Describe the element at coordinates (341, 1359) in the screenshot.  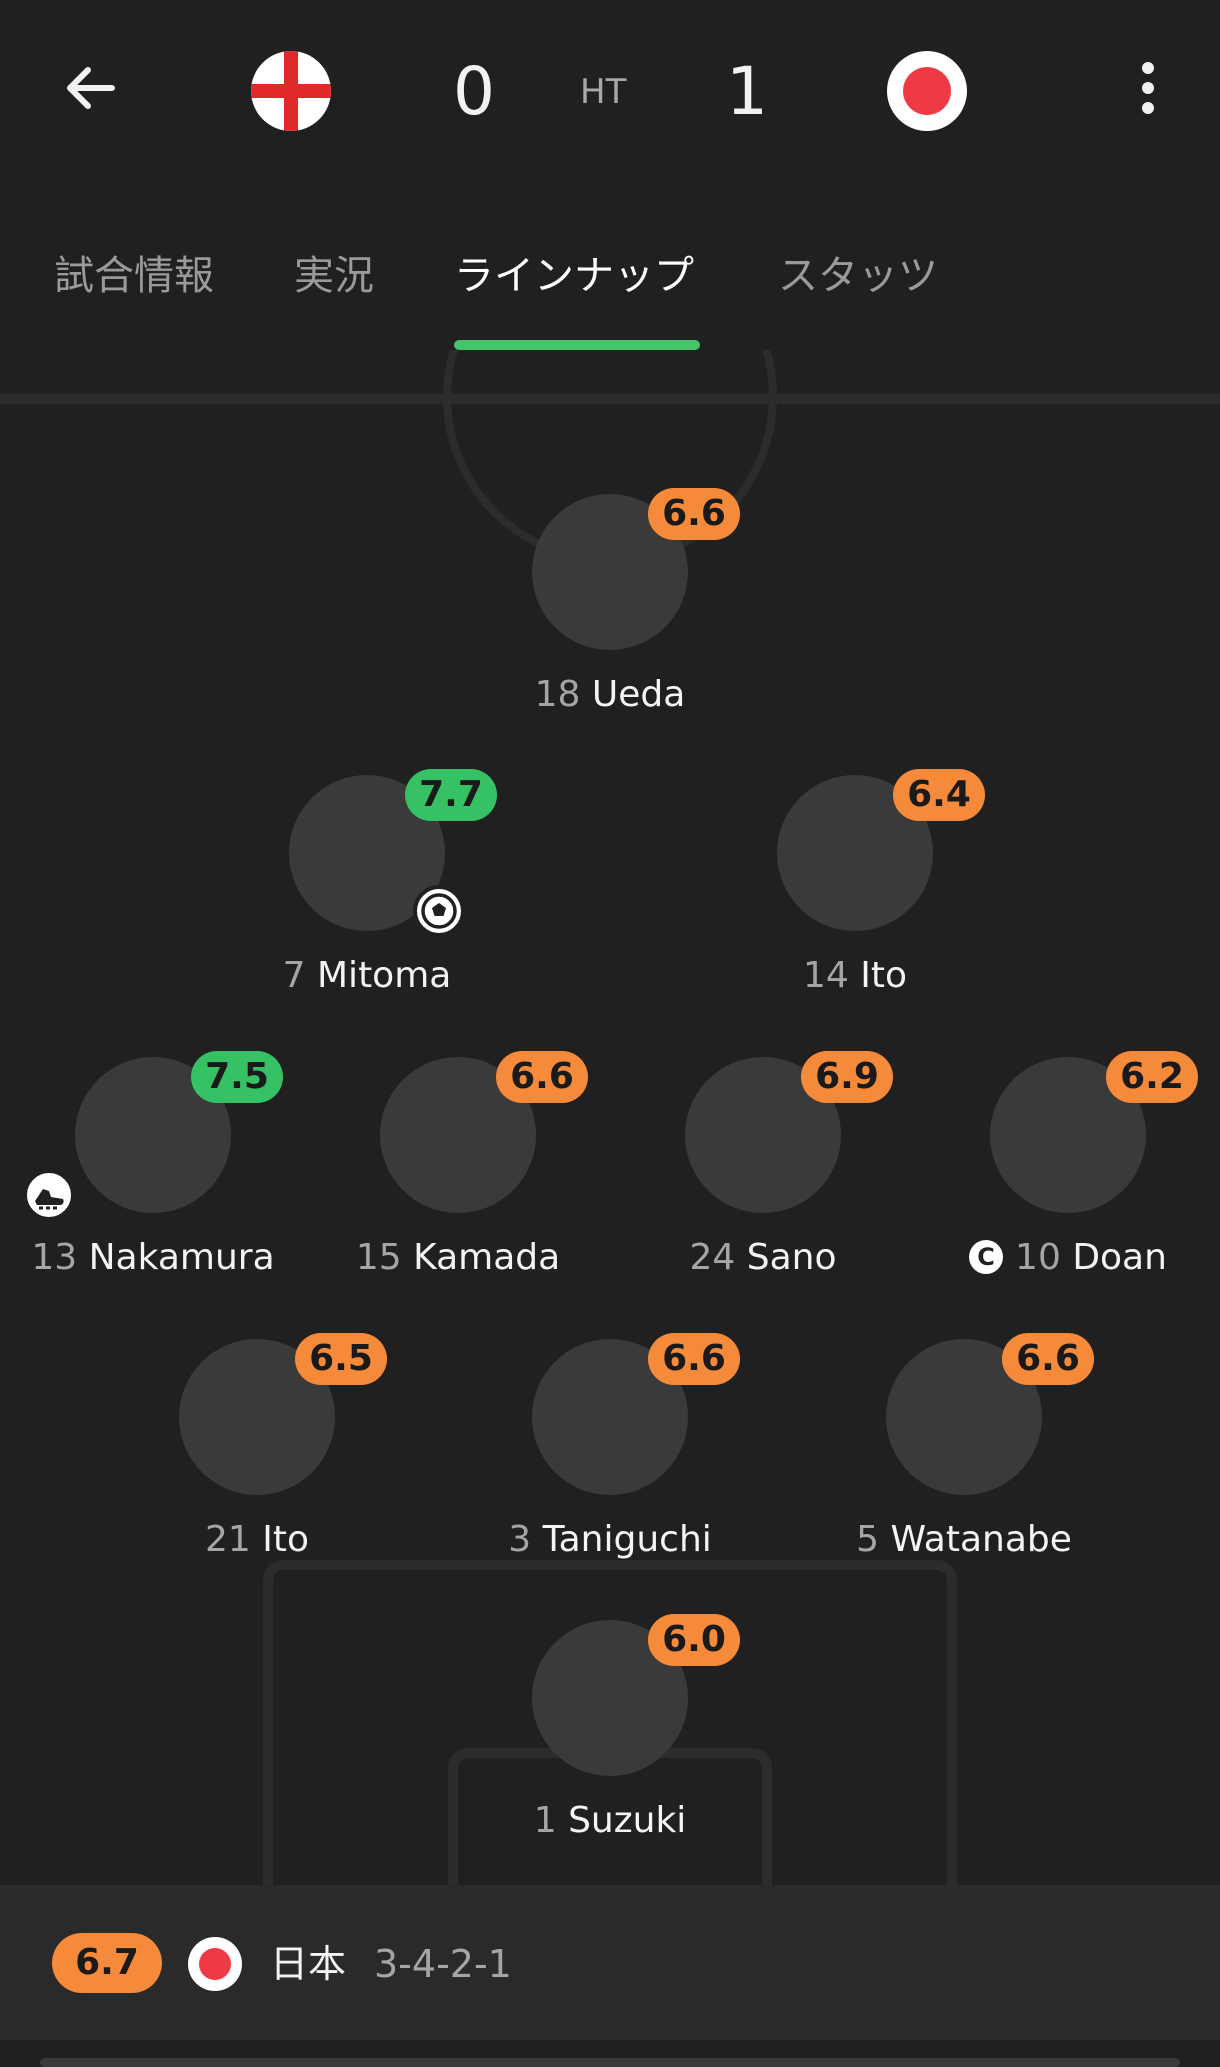
I see `player-rating: 6.5` at that location.